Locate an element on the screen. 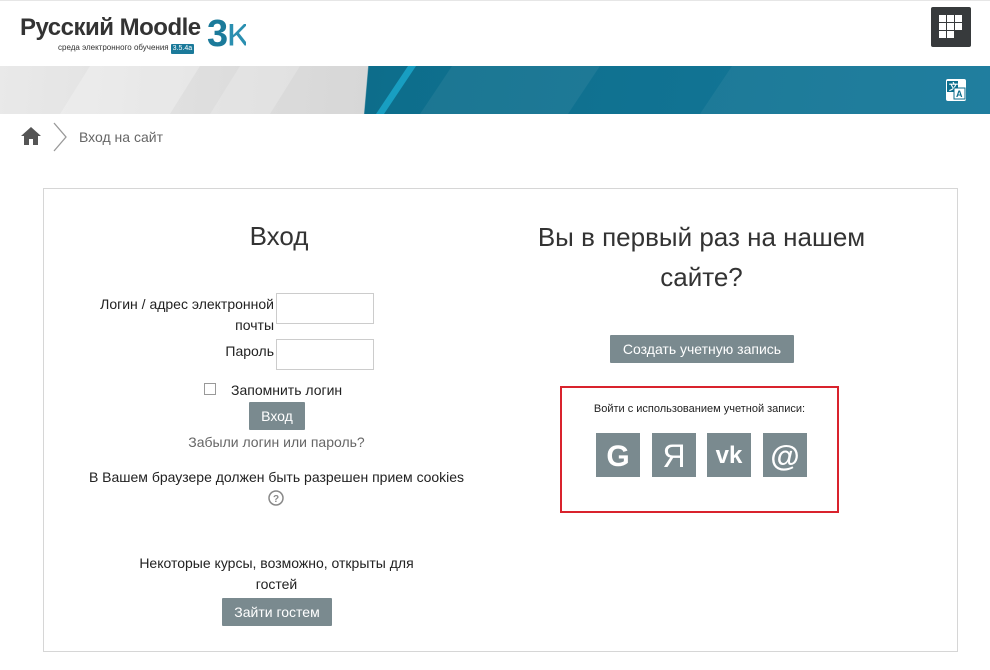 This screenshot has width=990, height=670. mail-login-button: @ is located at coordinates (785, 455).